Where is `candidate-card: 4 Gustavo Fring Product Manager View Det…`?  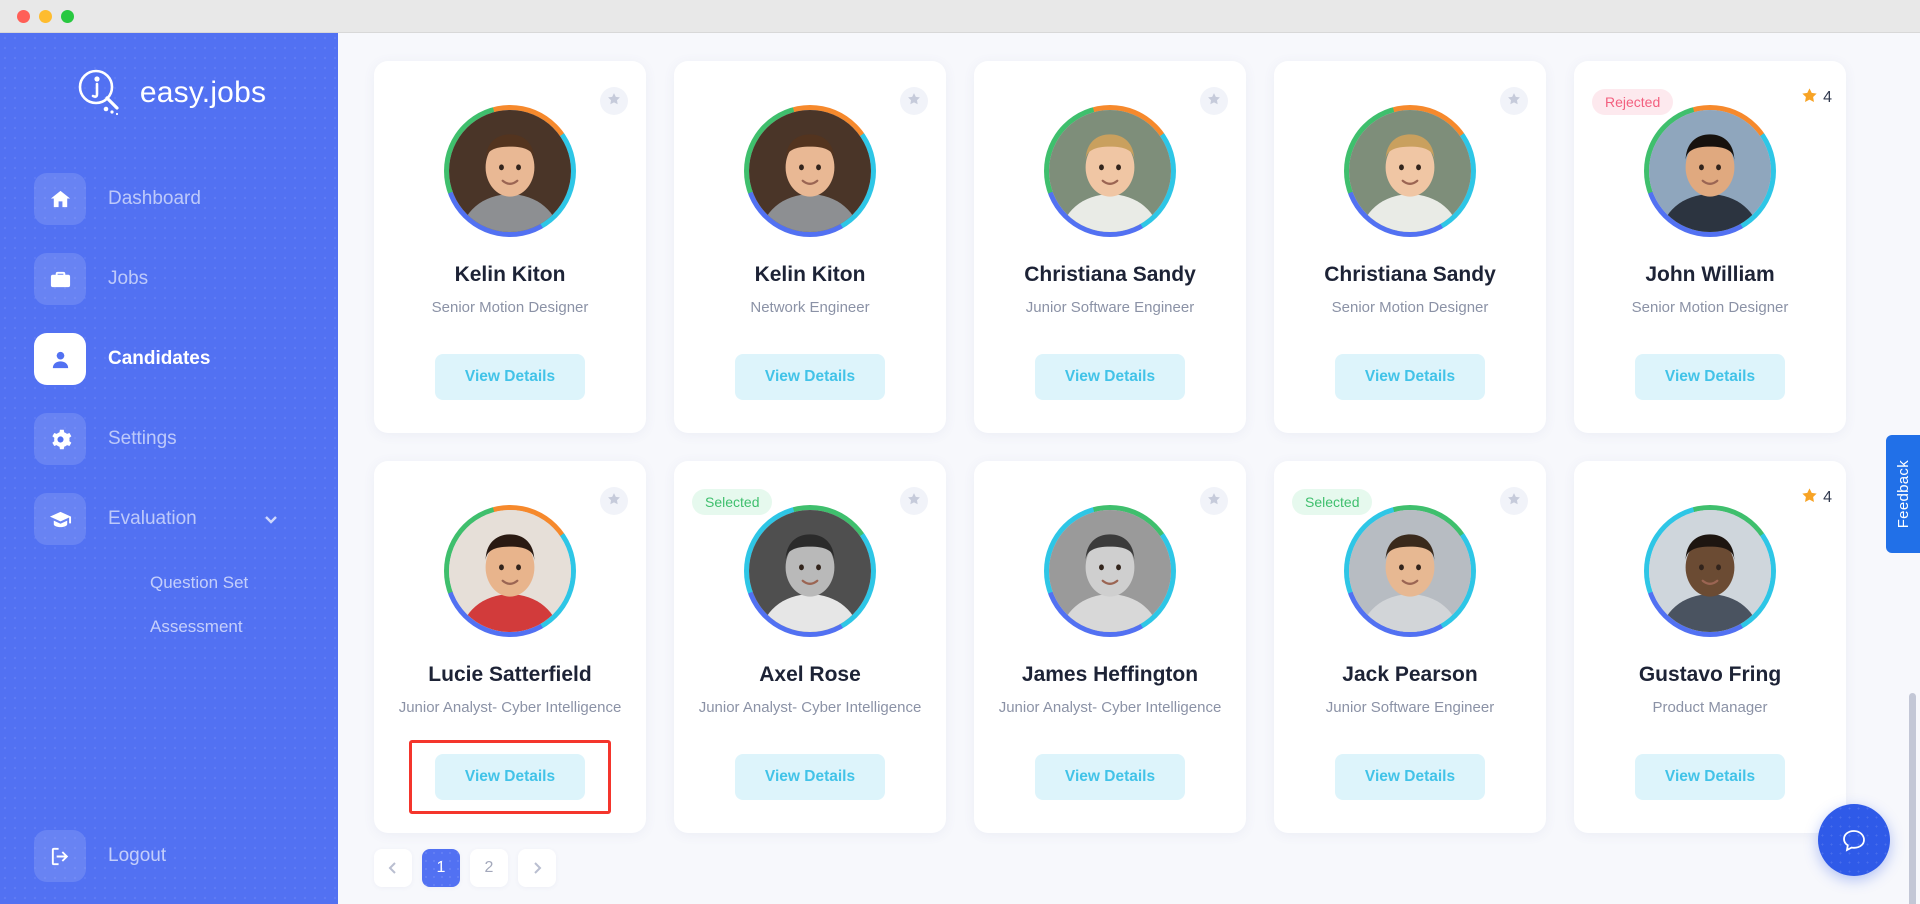
candidate-card: 4 Gustavo Fring Product Manager View Det… is located at coordinates (1710, 647).